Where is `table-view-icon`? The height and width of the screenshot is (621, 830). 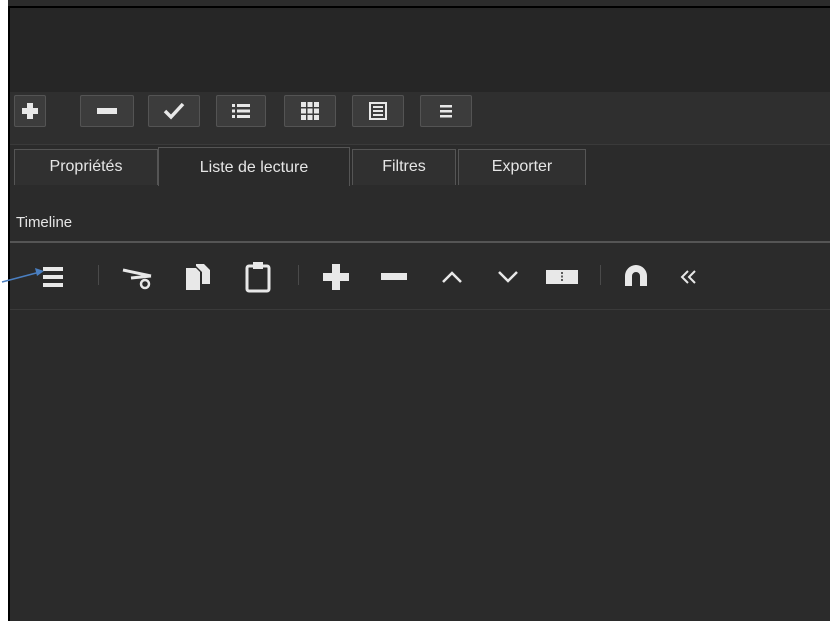 table-view-icon is located at coordinates (378, 111).